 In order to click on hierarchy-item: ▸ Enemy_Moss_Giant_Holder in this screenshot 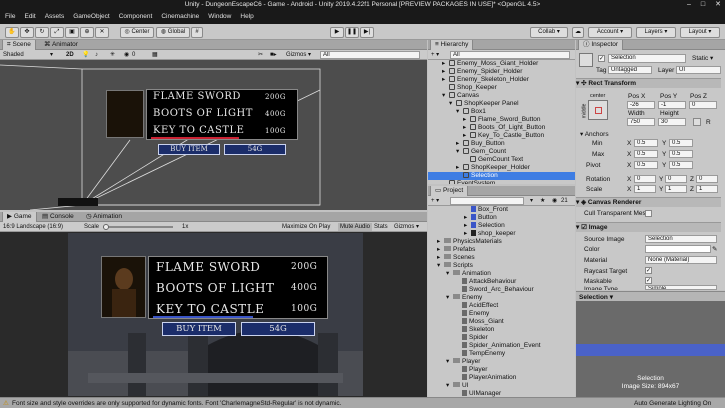, I will do `click(501, 64)`.